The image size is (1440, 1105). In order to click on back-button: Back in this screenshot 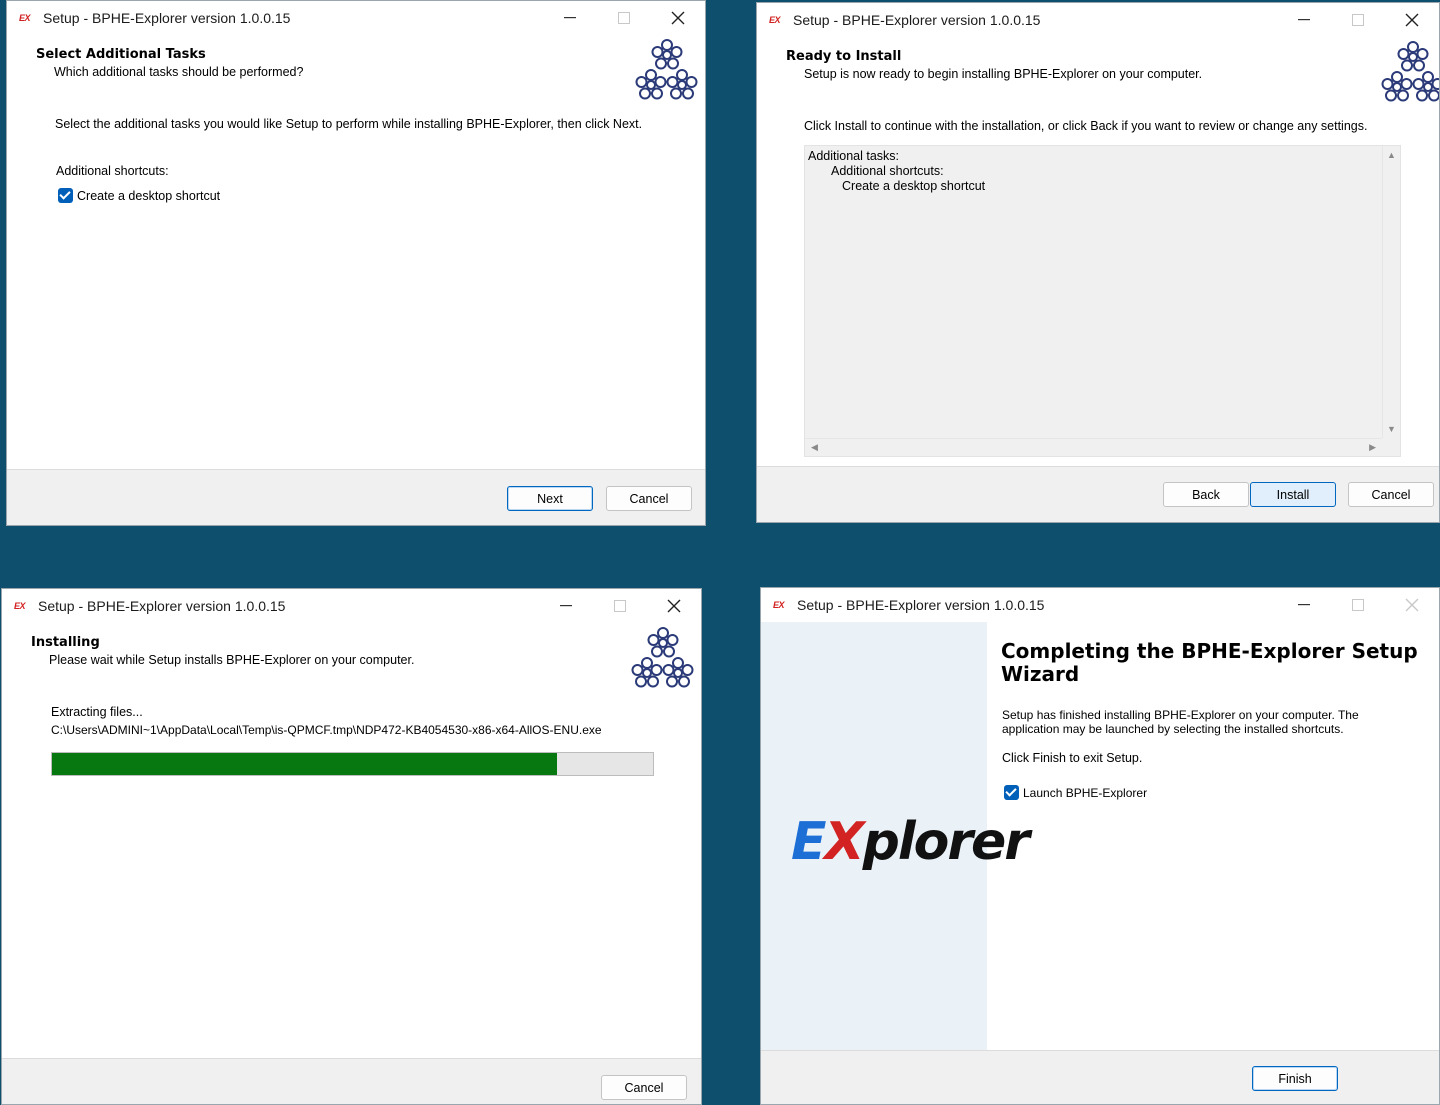, I will do `click(1206, 494)`.